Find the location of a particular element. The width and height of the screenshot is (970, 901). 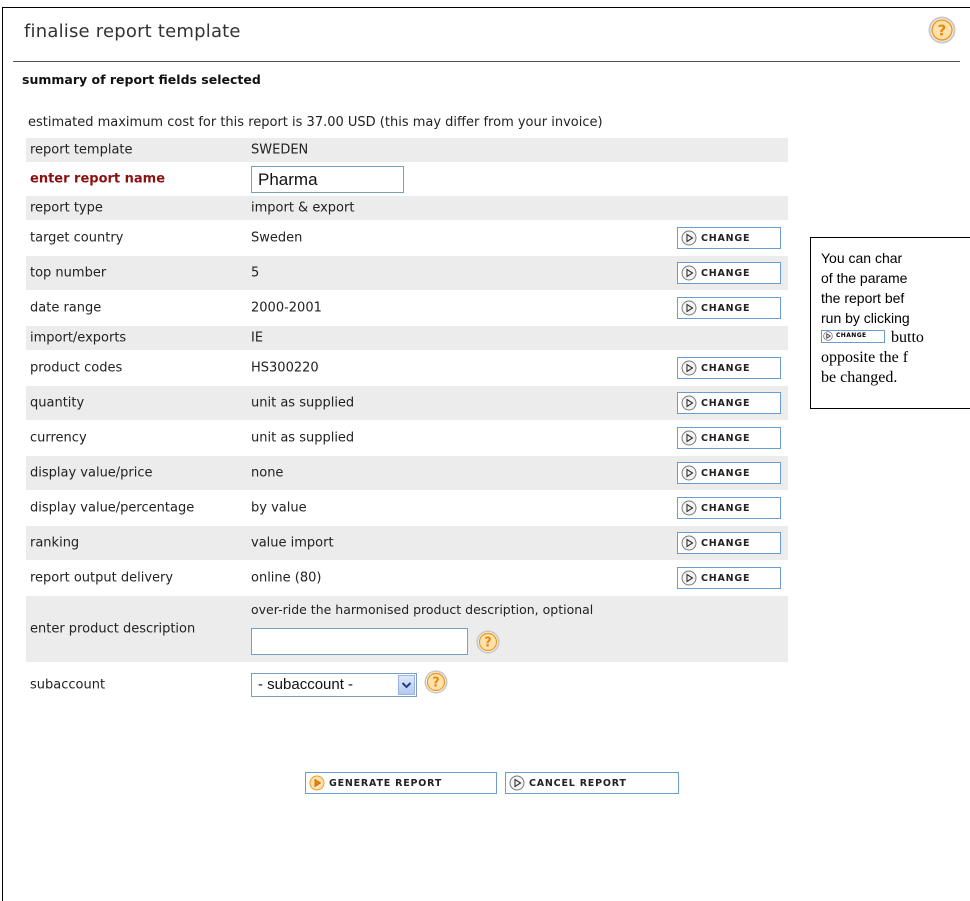

field-label-required: enter report name is located at coordinates (98, 179).